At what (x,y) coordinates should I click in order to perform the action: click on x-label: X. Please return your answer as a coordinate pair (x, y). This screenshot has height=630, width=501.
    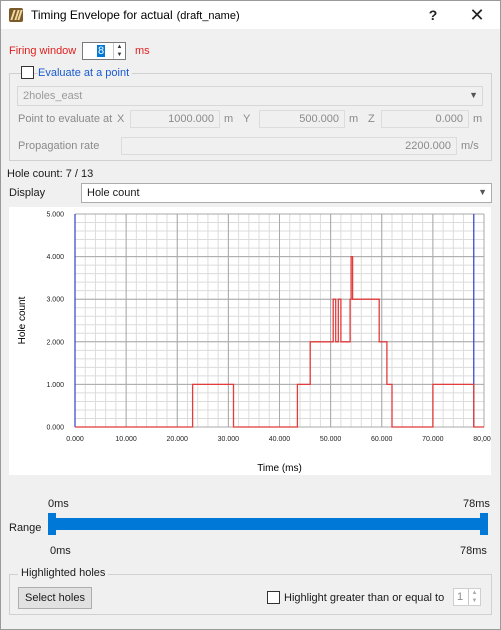
    Looking at the image, I should click on (121, 119).